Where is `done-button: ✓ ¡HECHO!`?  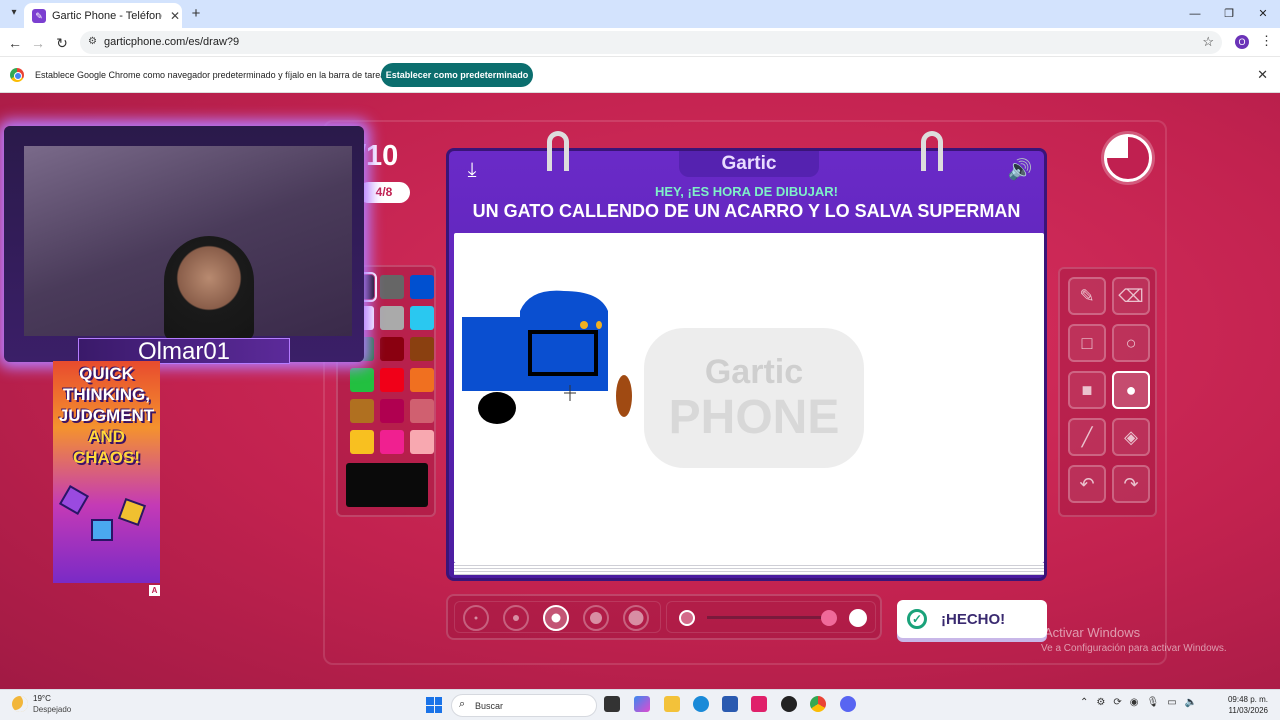
done-button: ✓ ¡HECHO! is located at coordinates (972, 619).